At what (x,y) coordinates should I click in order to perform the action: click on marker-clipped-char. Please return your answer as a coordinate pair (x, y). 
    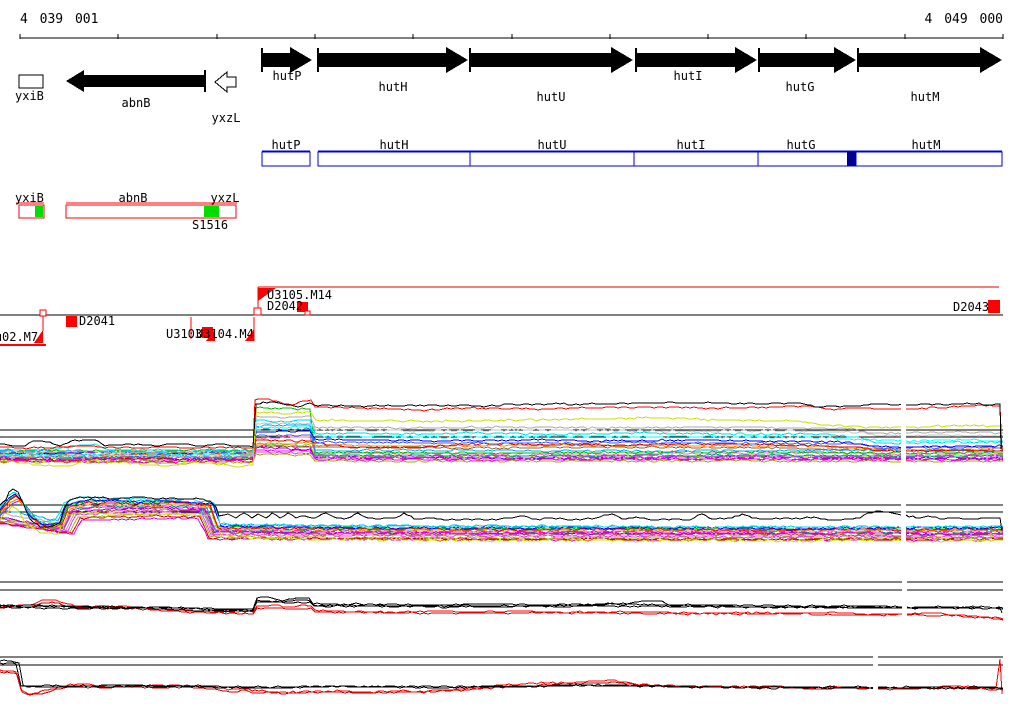
    Looking at the image, I should click on (0, 337).